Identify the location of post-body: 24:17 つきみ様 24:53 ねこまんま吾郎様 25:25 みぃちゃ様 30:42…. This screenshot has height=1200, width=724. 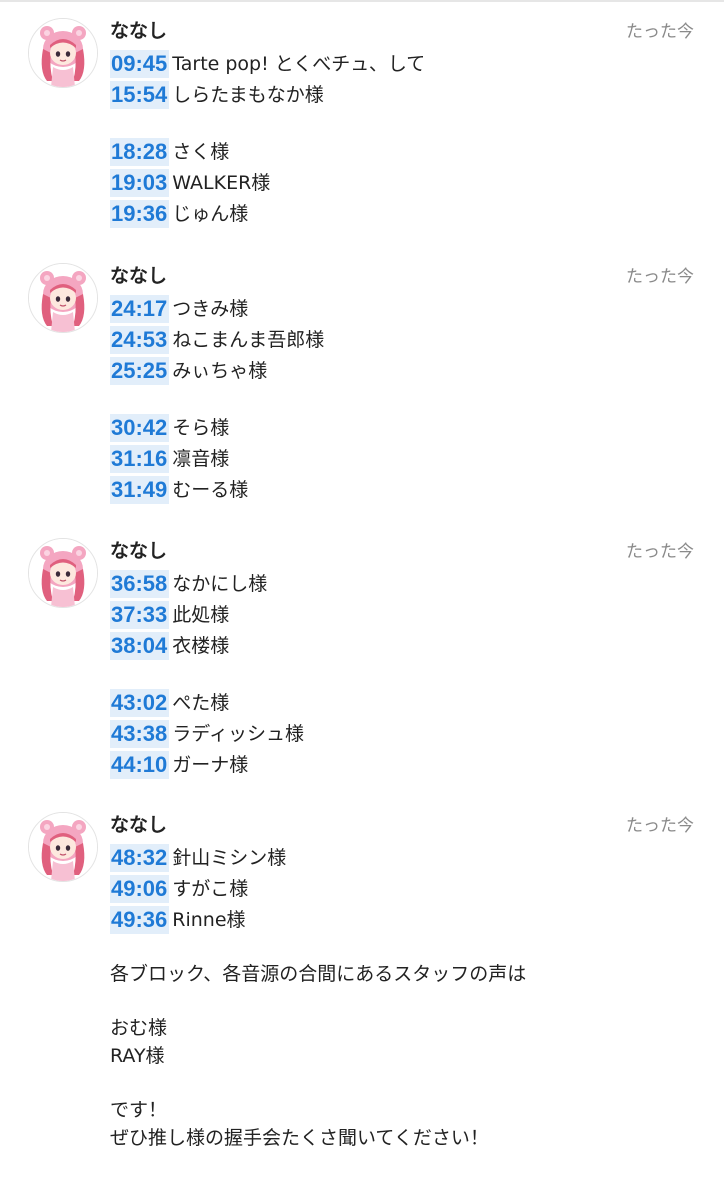
(405, 399).